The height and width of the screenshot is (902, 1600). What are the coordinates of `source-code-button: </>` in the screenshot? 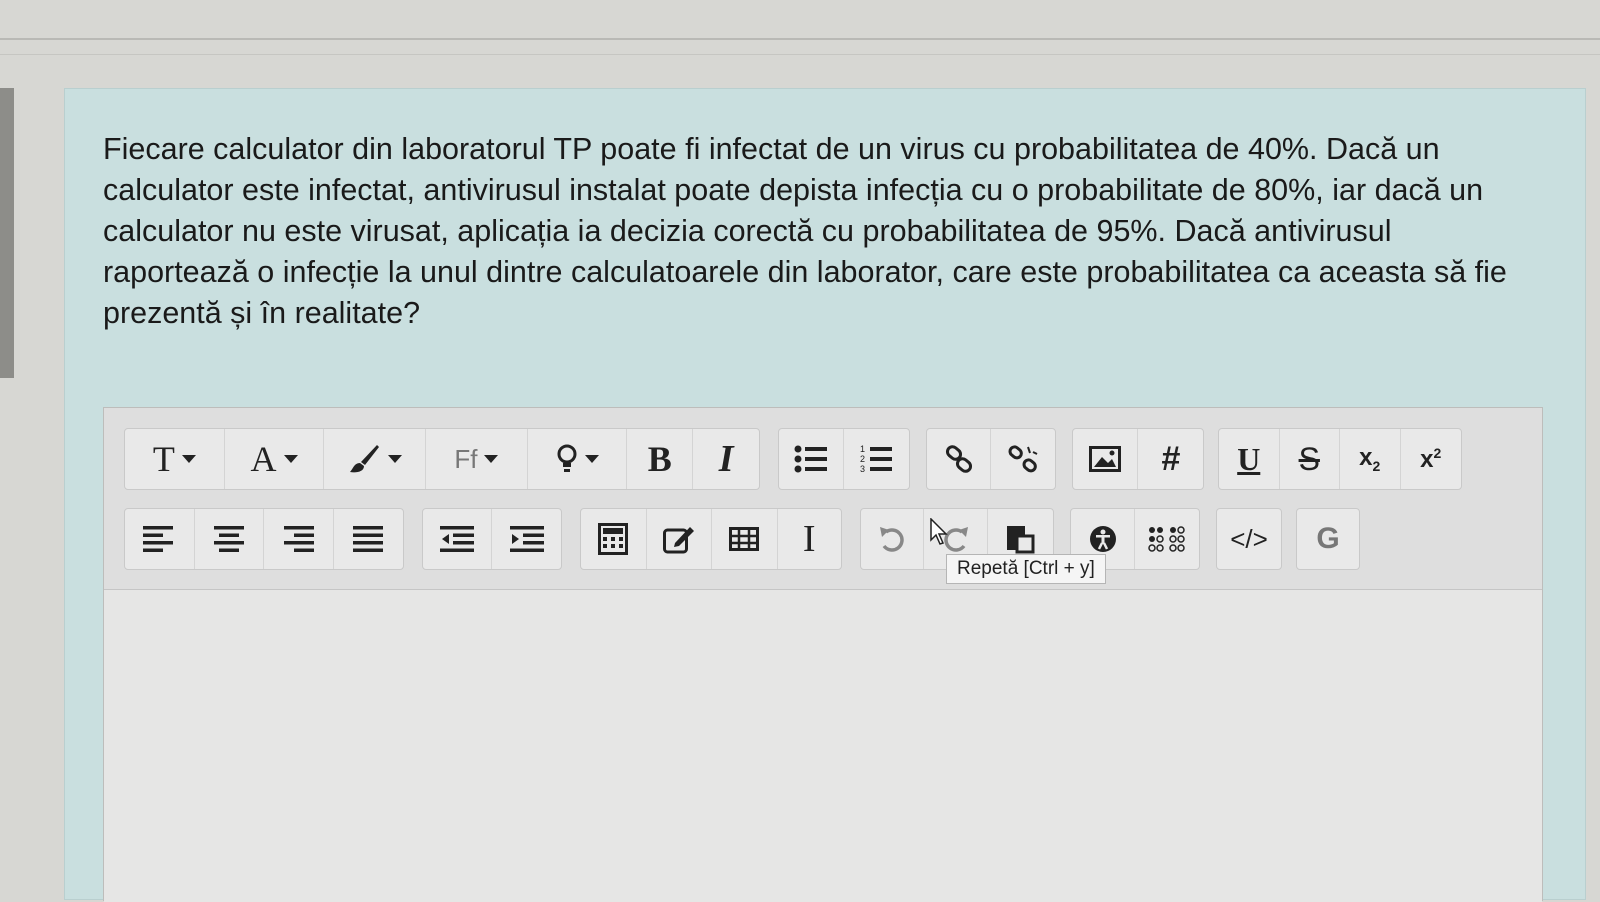 It's located at (1249, 539).